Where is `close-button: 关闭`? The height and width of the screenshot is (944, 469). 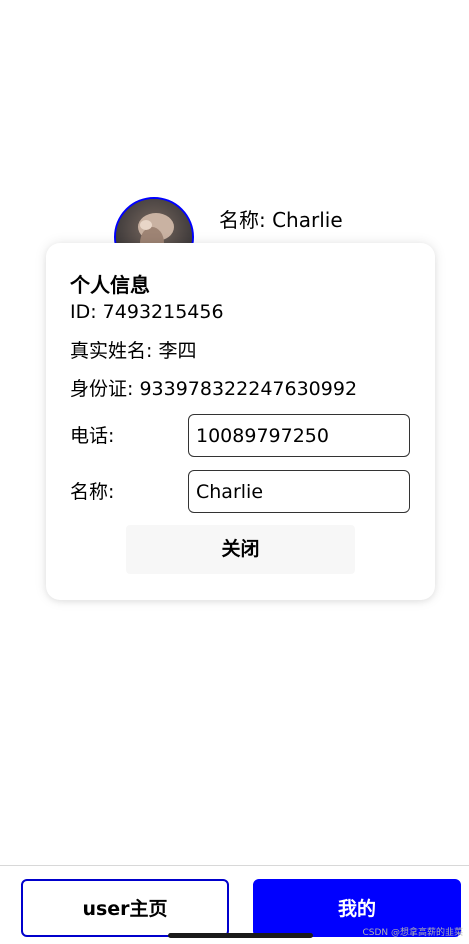
close-button: 关闭 is located at coordinates (240, 549).